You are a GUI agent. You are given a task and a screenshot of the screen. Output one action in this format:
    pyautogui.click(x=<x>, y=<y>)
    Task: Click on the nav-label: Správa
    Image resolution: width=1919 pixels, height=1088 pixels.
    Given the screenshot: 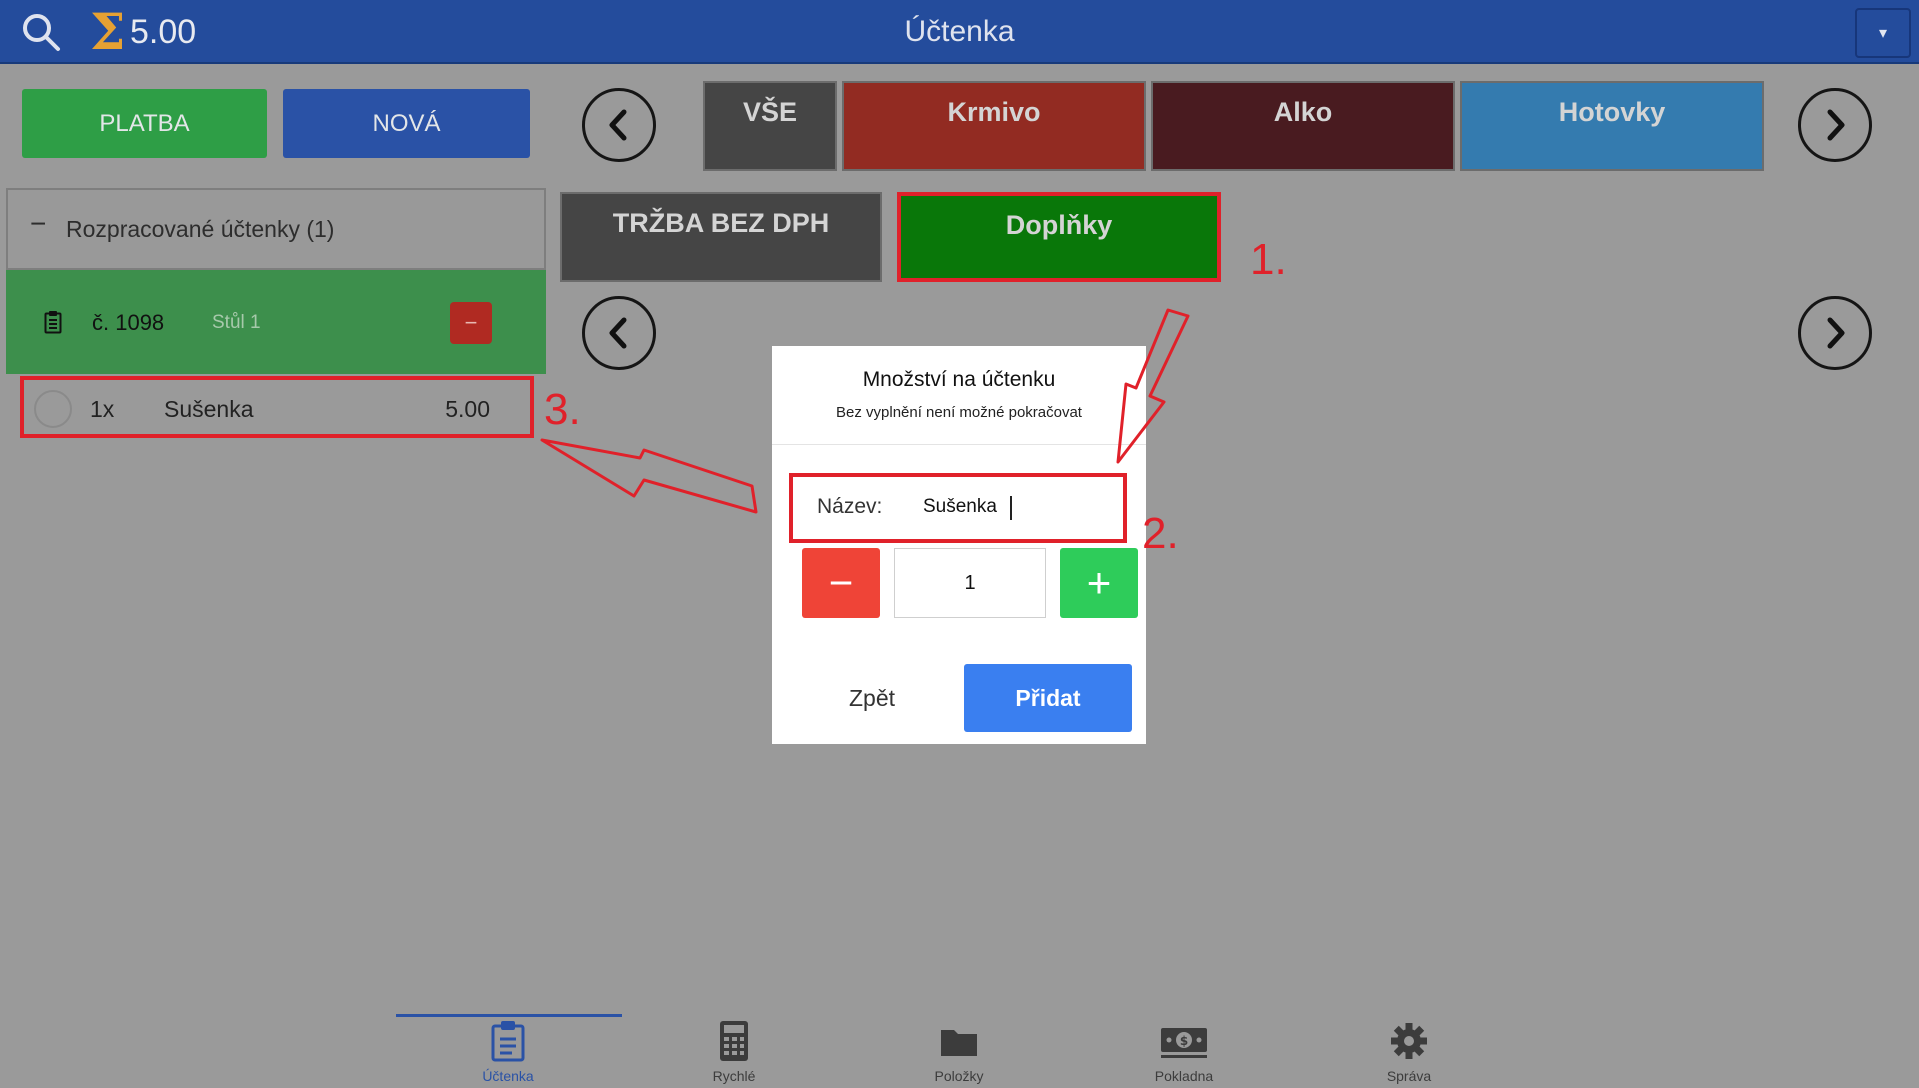 What is the action you would take?
    pyautogui.click(x=1409, y=1076)
    